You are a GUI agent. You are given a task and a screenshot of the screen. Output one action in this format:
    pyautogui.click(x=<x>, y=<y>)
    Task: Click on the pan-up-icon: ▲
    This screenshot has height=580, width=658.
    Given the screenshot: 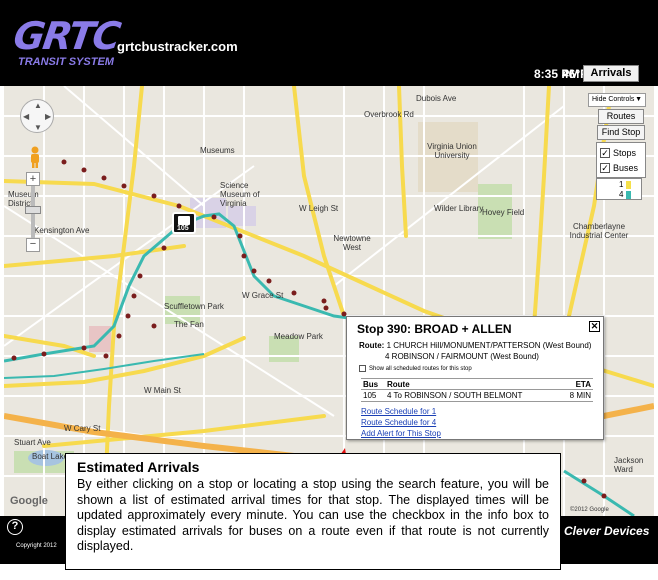 What is the action you would take?
    pyautogui.click(x=38, y=105)
    